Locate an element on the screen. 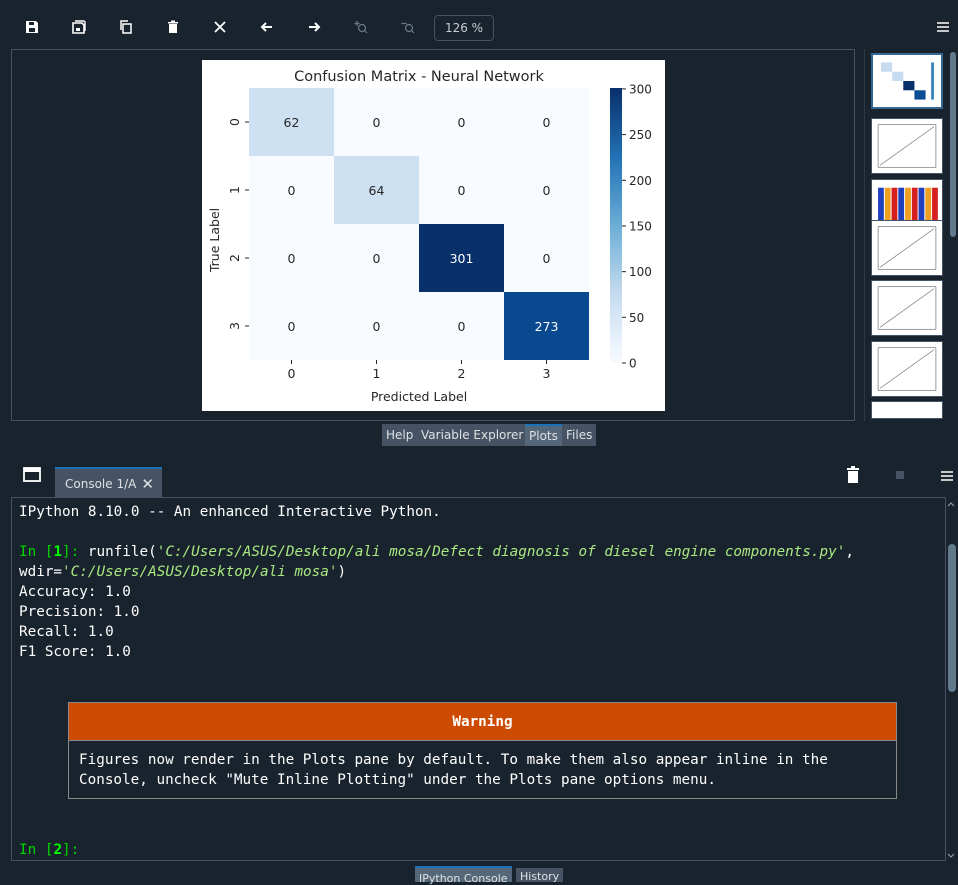 The image size is (958, 885). x-tick-label: 2 is located at coordinates (462, 373).